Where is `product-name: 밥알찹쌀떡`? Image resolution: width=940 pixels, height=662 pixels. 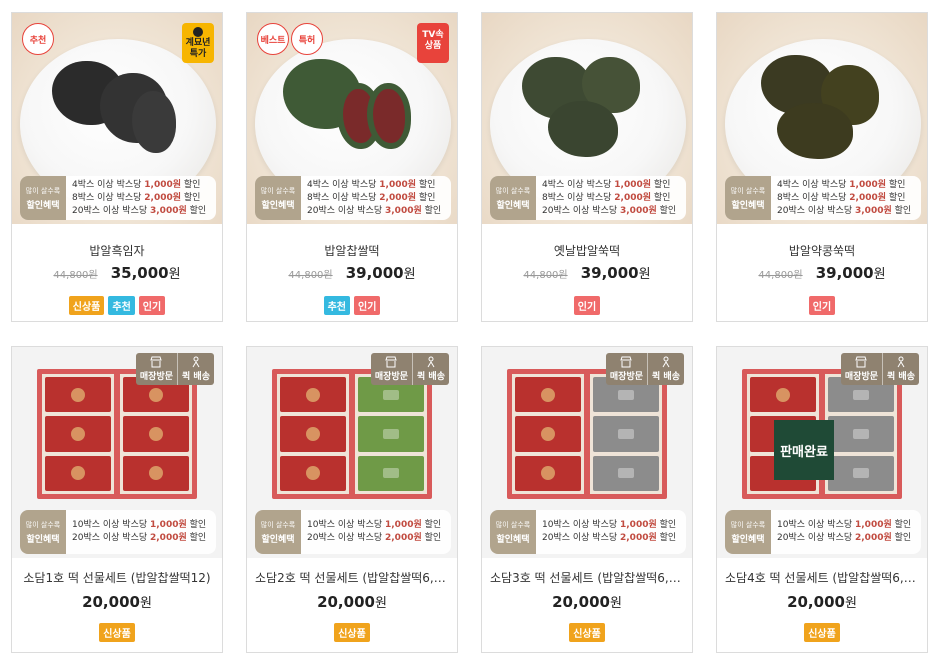 product-name: 밥알찹쌀떡 is located at coordinates (352, 250).